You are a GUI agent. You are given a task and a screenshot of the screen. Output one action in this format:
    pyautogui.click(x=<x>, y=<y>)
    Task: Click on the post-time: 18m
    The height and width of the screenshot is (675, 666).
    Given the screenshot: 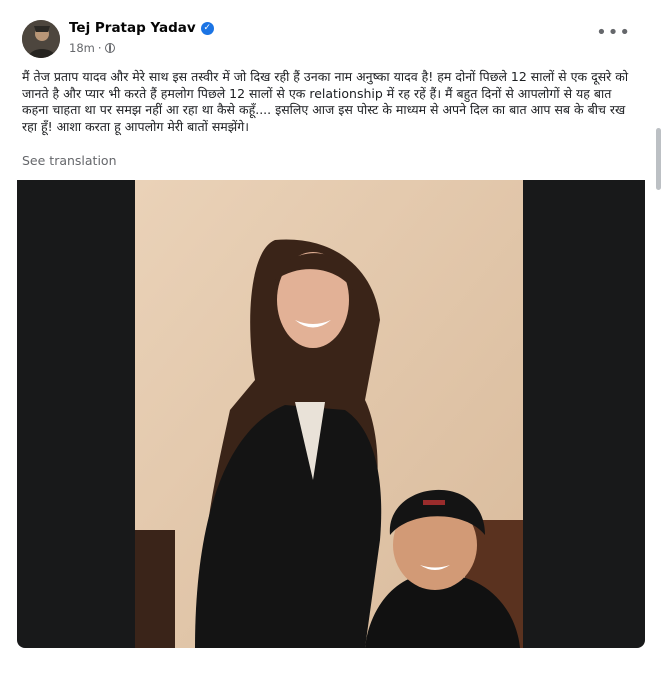 What is the action you would take?
    pyautogui.click(x=82, y=48)
    